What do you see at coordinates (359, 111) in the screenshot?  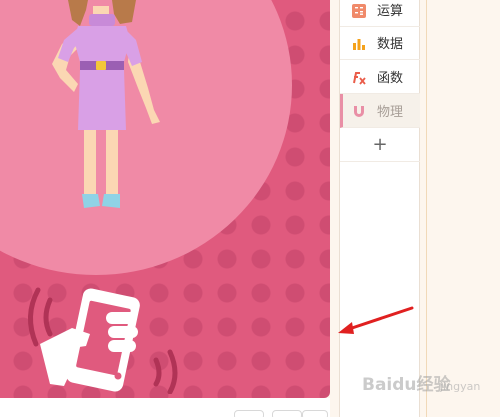 I see `magnet-icon` at bounding box center [359, 111].